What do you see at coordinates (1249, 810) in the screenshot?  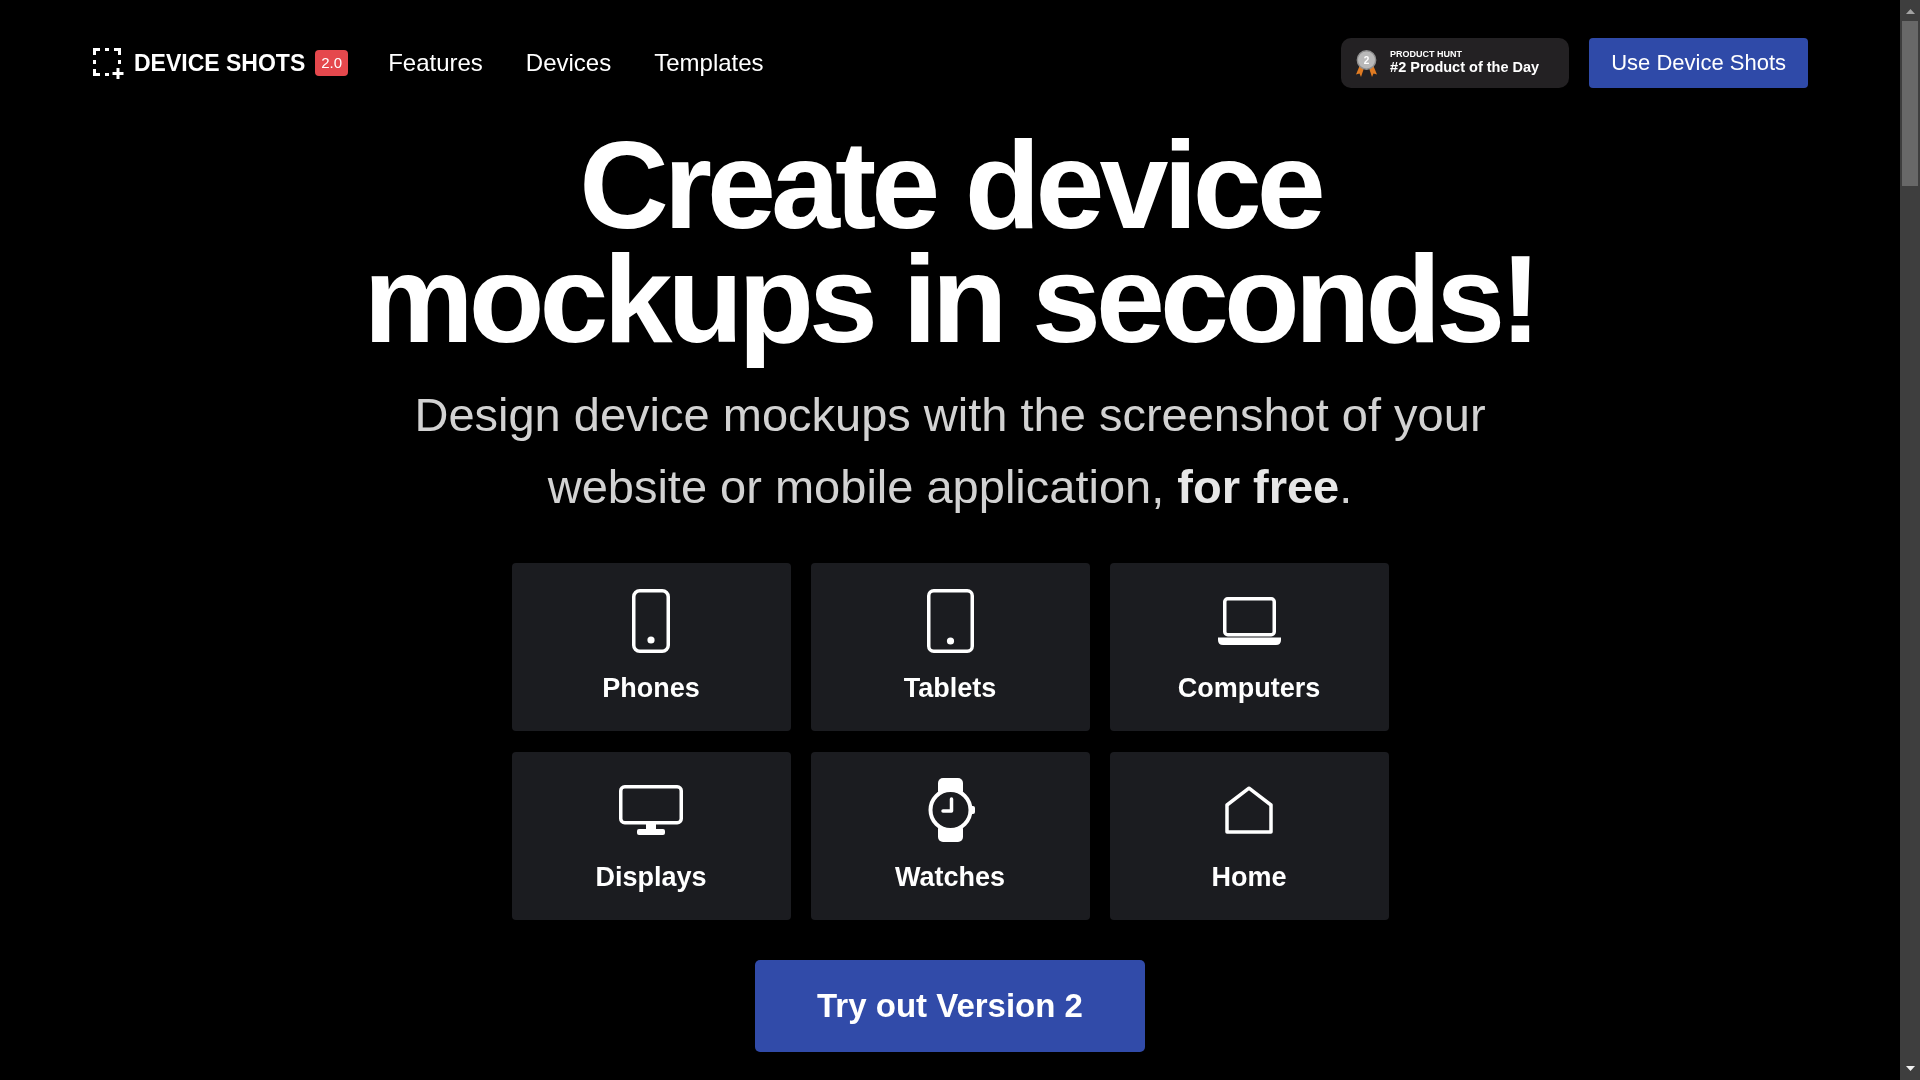 I see `house-icon` at bounding box center [1249, 810].